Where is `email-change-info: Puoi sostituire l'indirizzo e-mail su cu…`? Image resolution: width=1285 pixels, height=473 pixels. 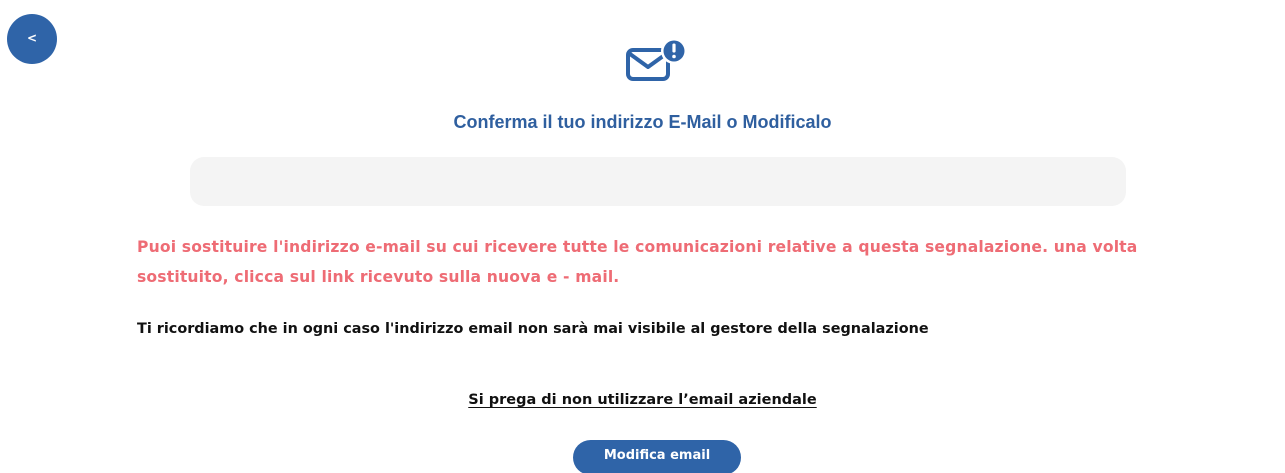
email-change-info: Puoi sostituire l'indirizzo e-mail su cu… is located at coordinates (637, 262).